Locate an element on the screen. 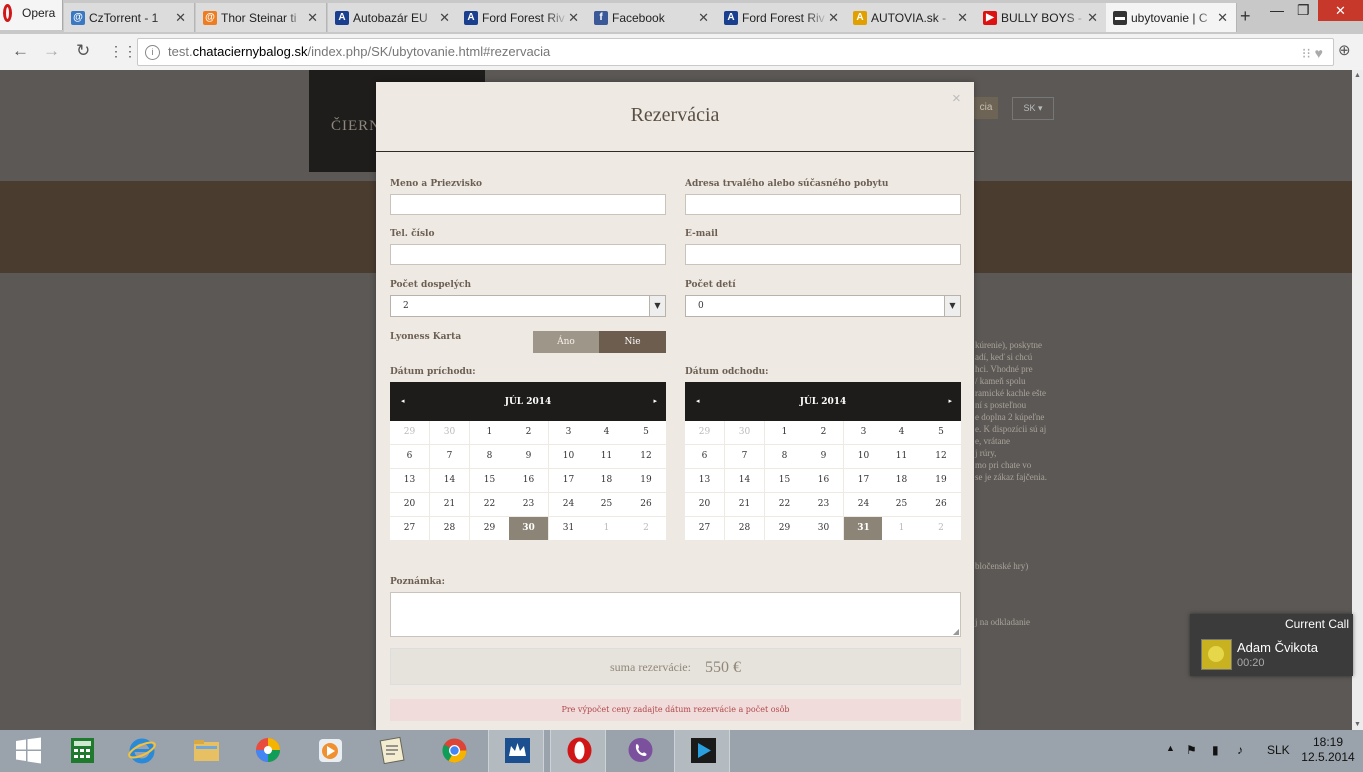  calendar-day: 23 is located at coordinates (528, 504).